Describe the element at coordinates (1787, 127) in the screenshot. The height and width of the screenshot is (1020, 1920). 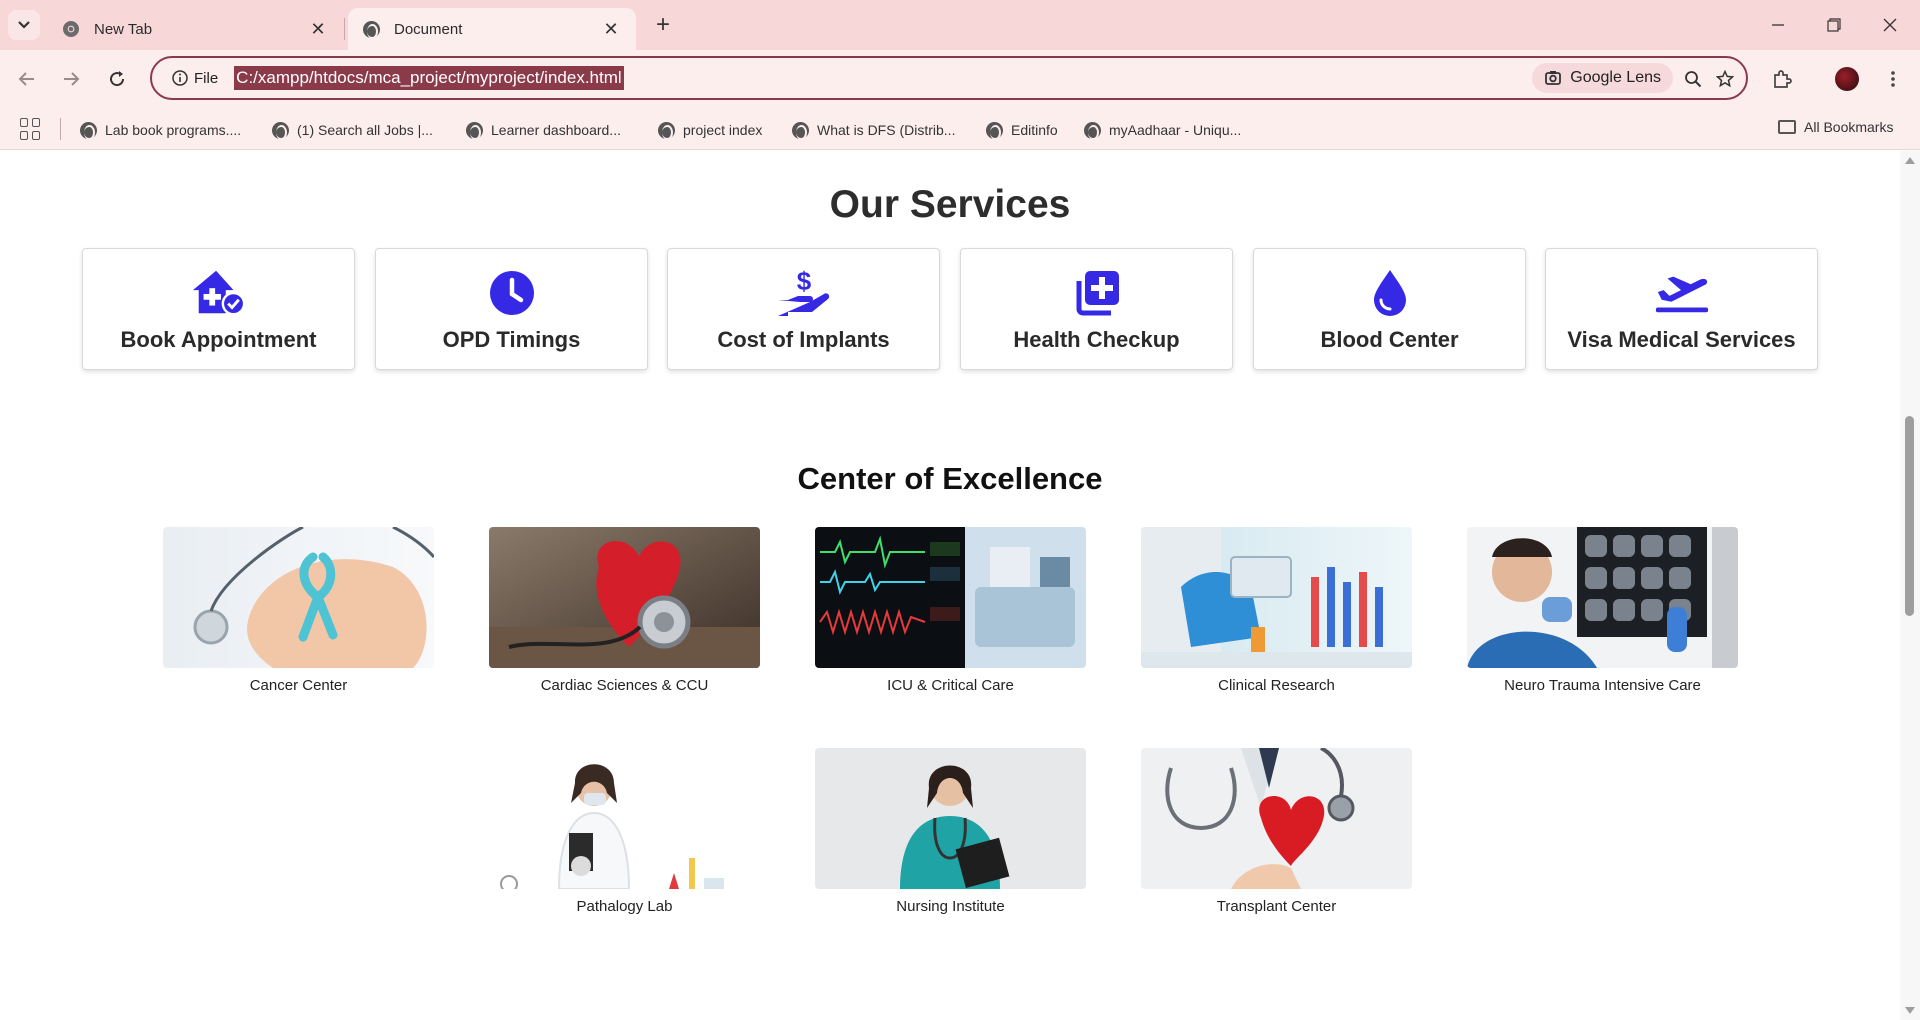
I see `folder-icon` at that location.